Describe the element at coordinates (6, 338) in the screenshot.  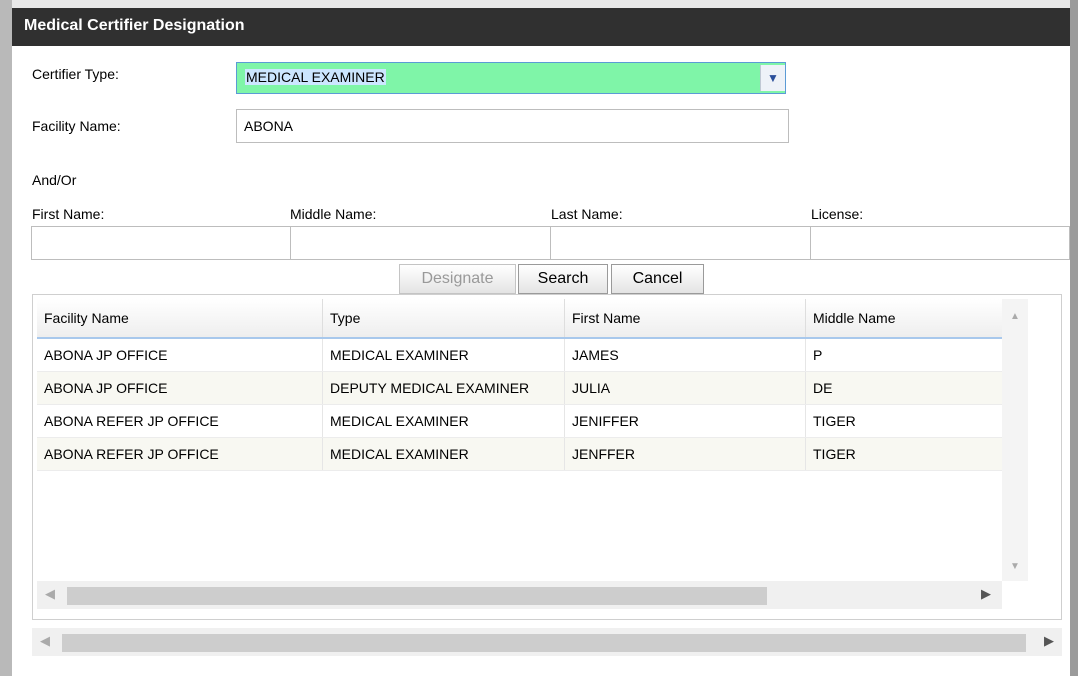
I see `background-window` at that location.